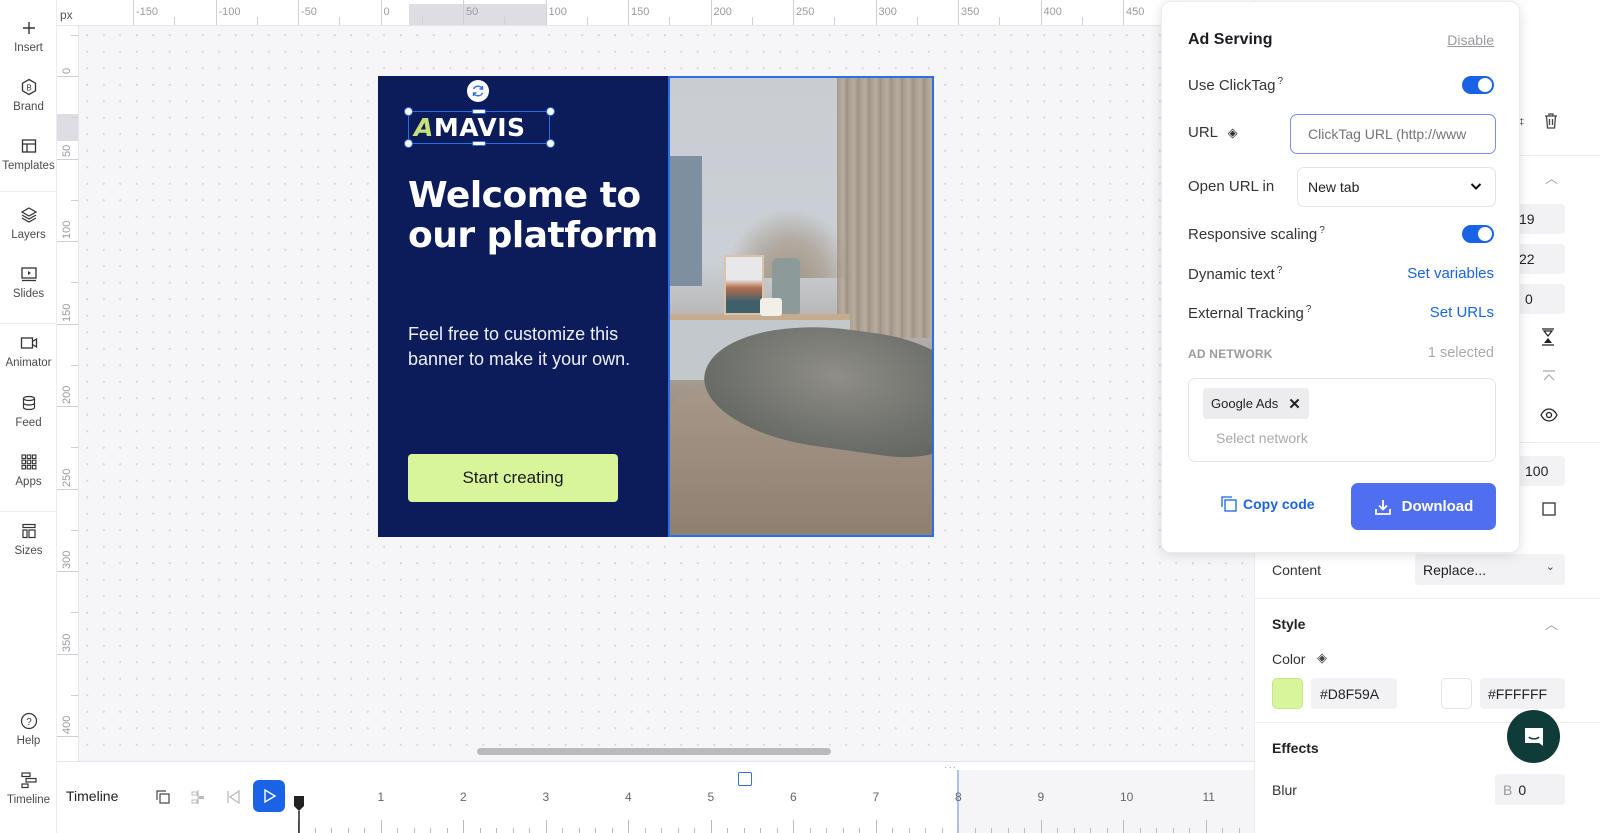 This screenshot has width=1600, height=833. What do you see at coordinates (479, 111) in the screenshot?
I see `resize-handle-top` at bounding box center [479, 111].